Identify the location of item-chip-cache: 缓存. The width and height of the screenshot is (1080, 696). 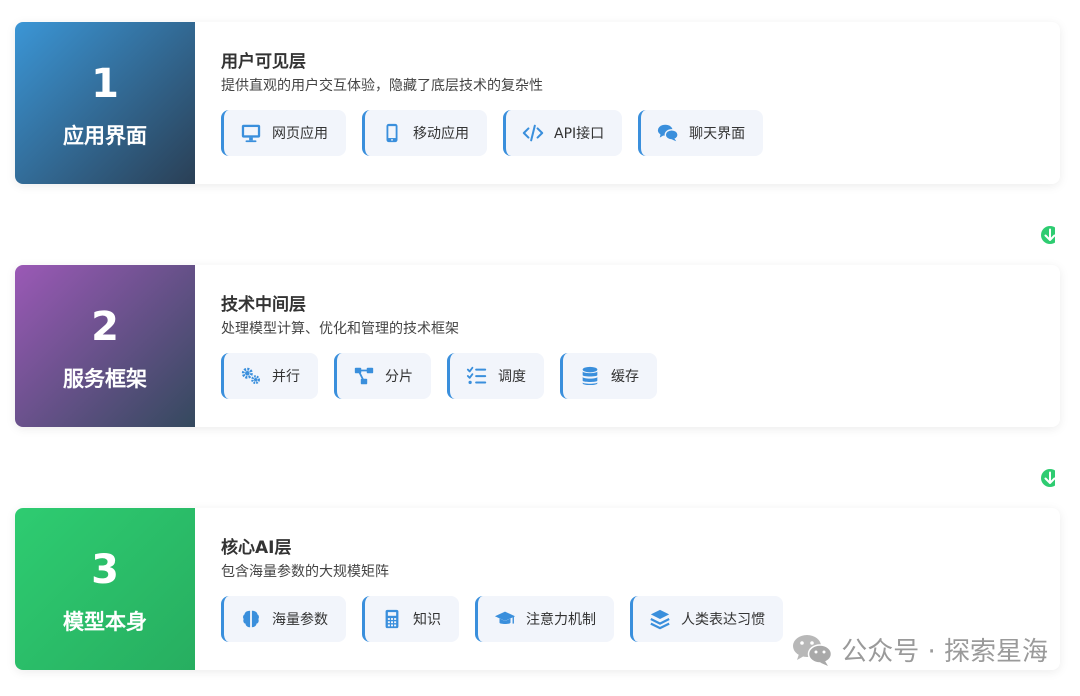
(608, 376).